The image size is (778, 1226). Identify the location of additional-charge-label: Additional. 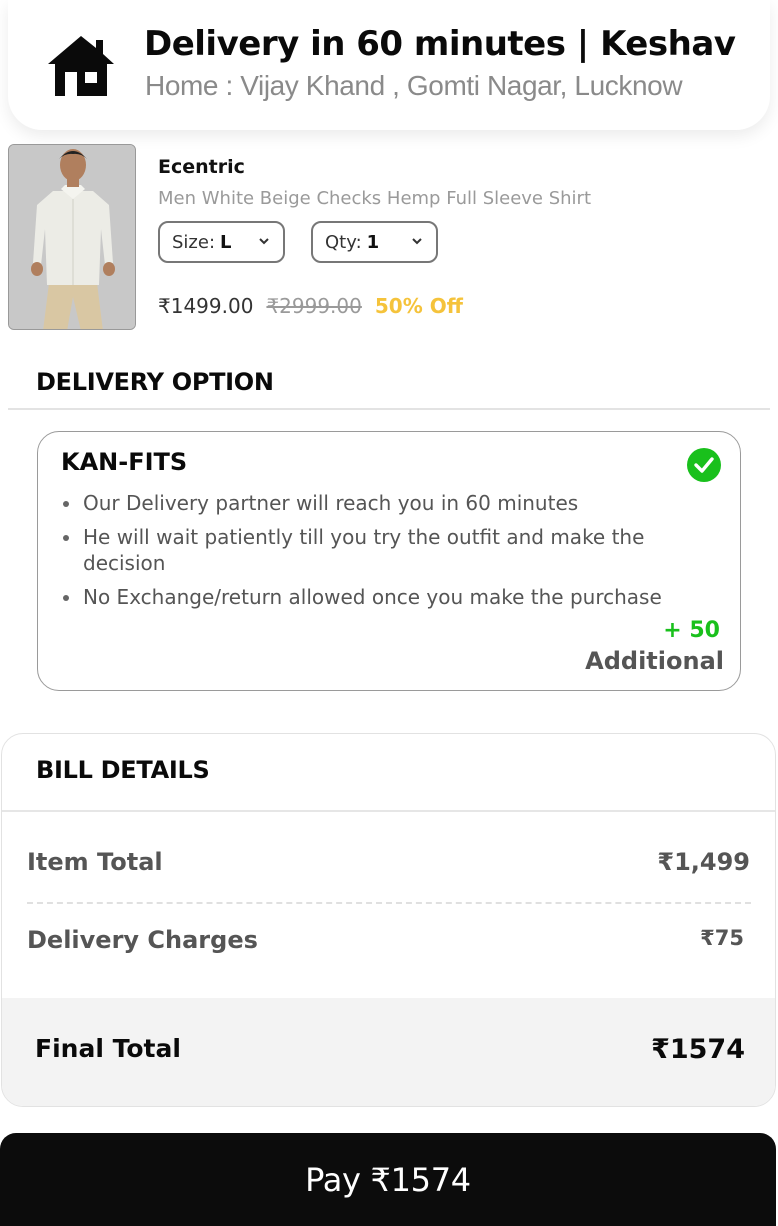
(654, 661).